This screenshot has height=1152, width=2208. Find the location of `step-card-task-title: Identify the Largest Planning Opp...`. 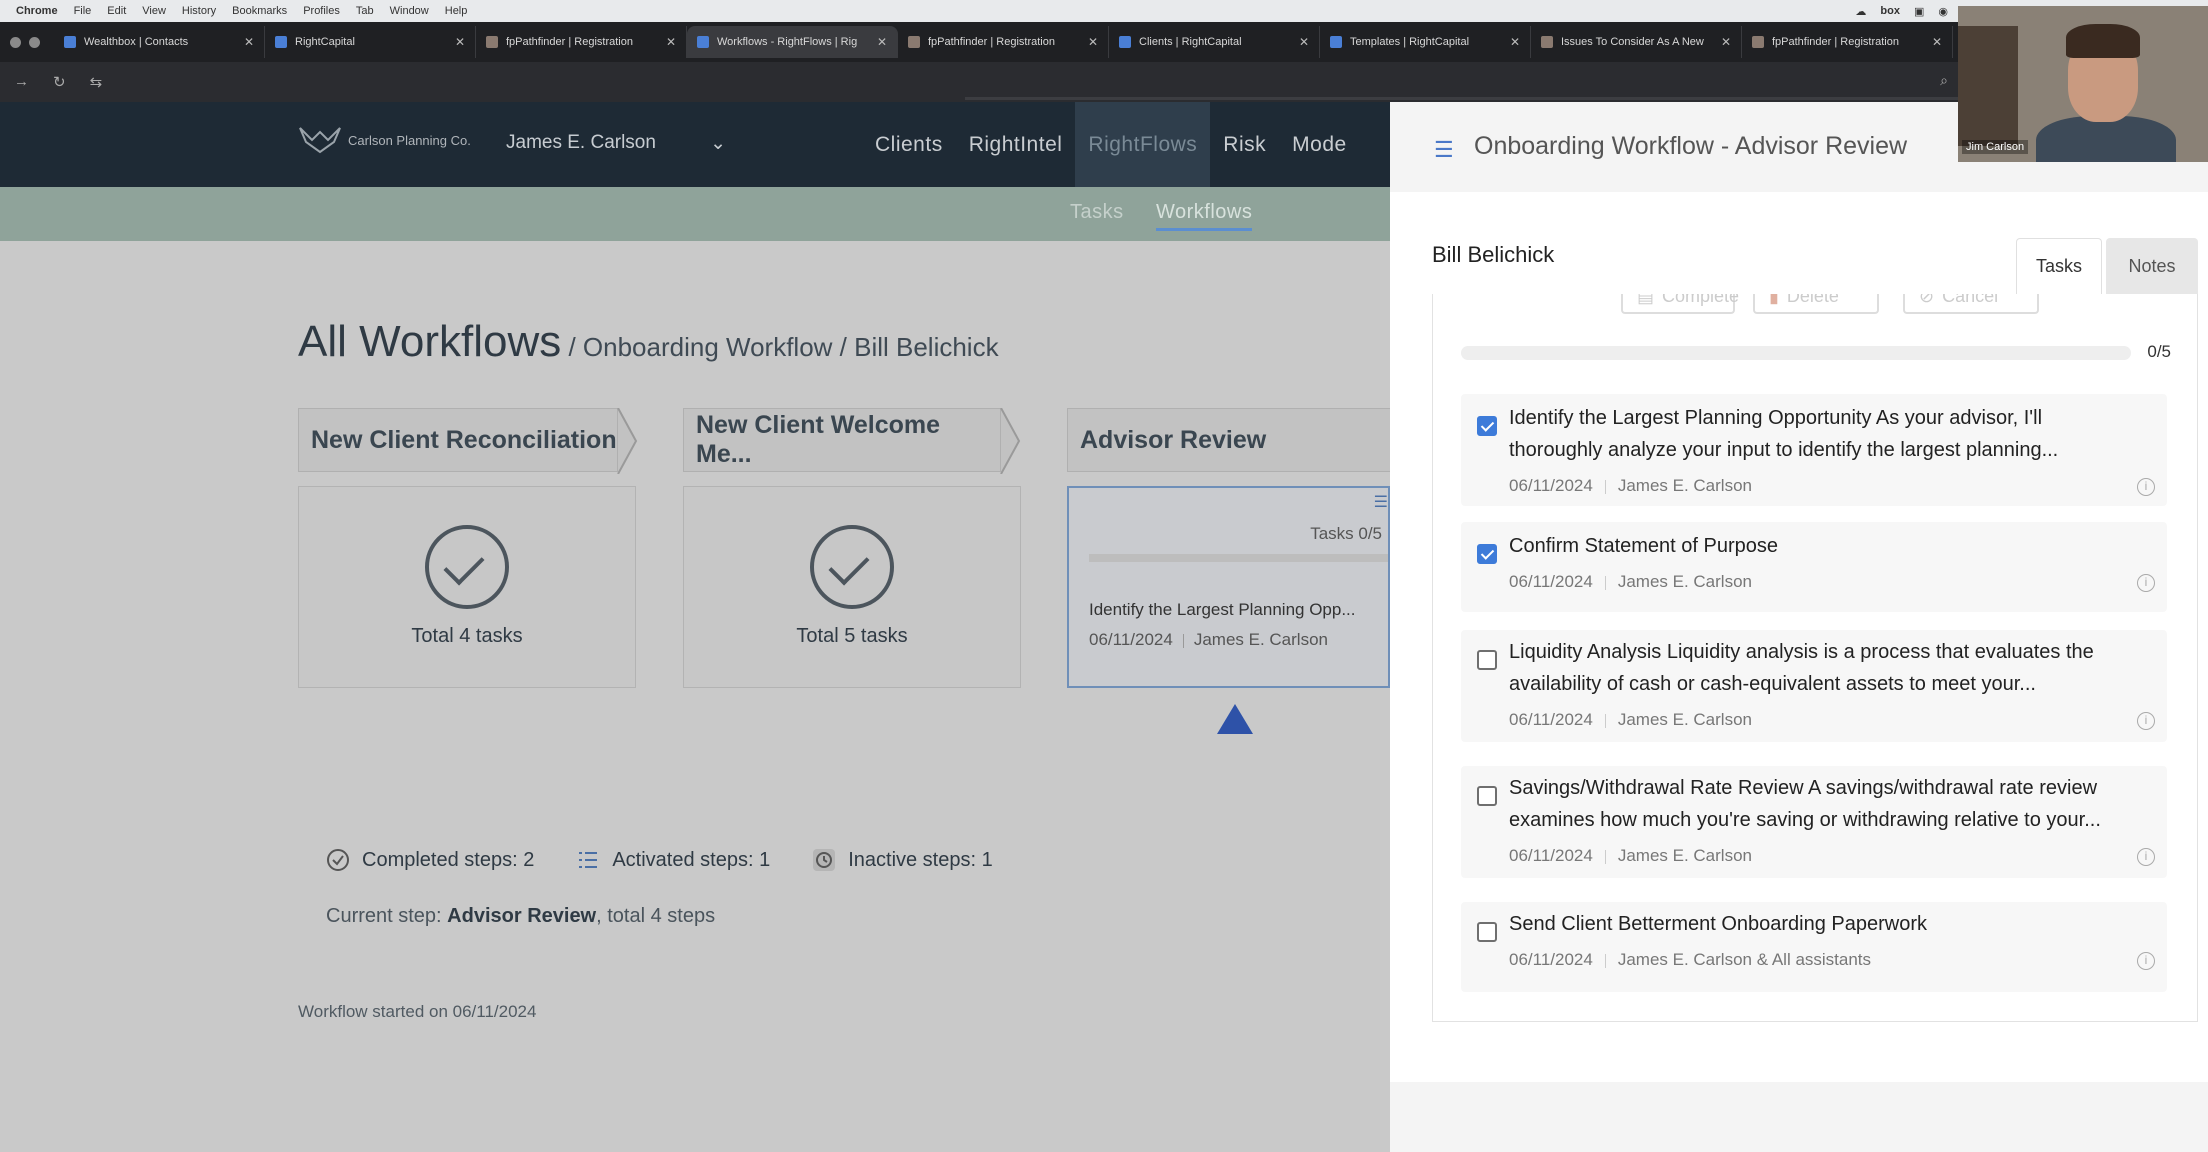

step-card-task-title: Identify the Largest Planning Opp... is located at coordinates (1222, 610).